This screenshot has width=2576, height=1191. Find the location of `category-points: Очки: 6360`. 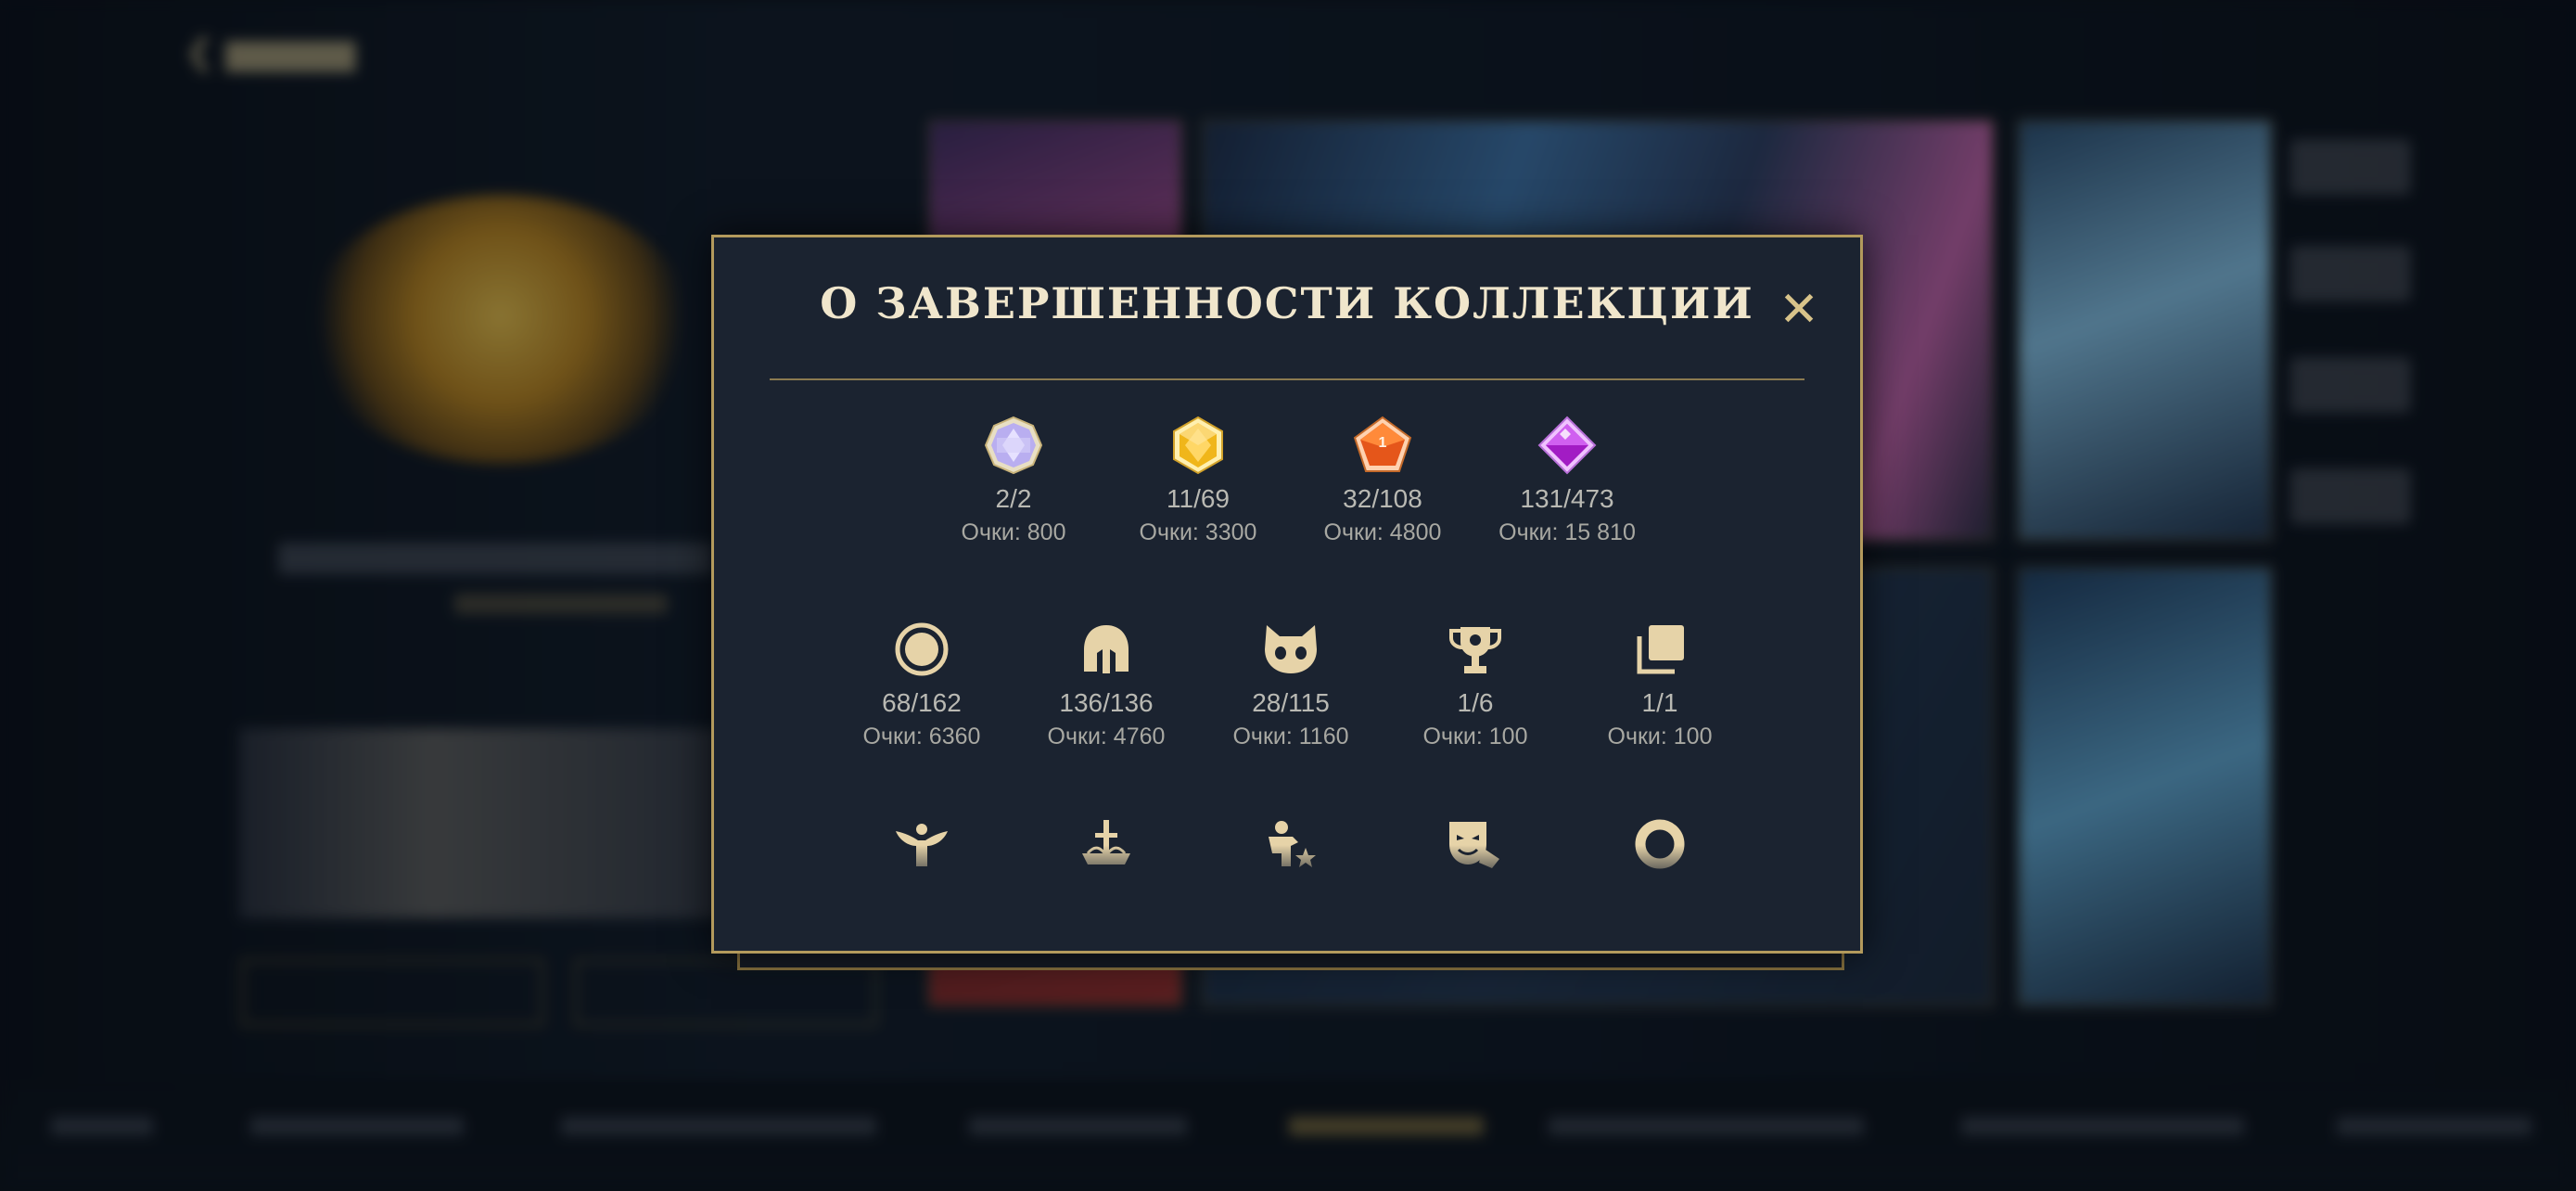

category-points: Очки: 6360 is located at coordinates (921, 736).